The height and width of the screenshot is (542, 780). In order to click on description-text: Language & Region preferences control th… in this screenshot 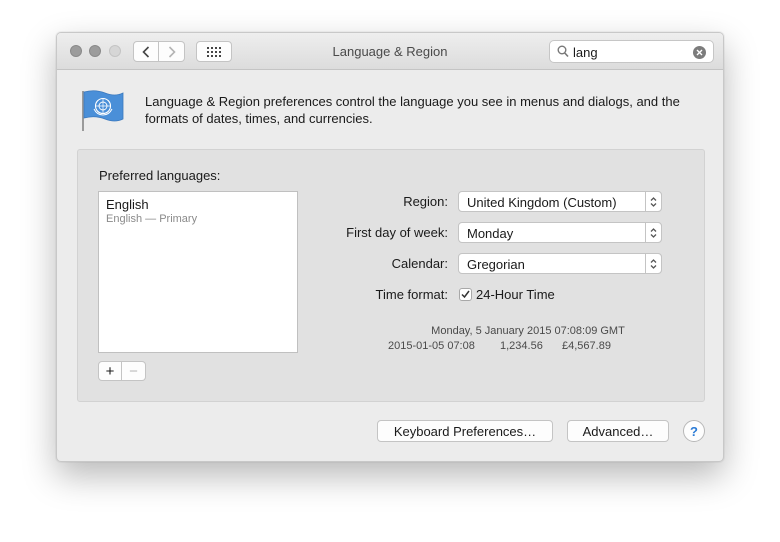, I will do `click(412, 110)`.